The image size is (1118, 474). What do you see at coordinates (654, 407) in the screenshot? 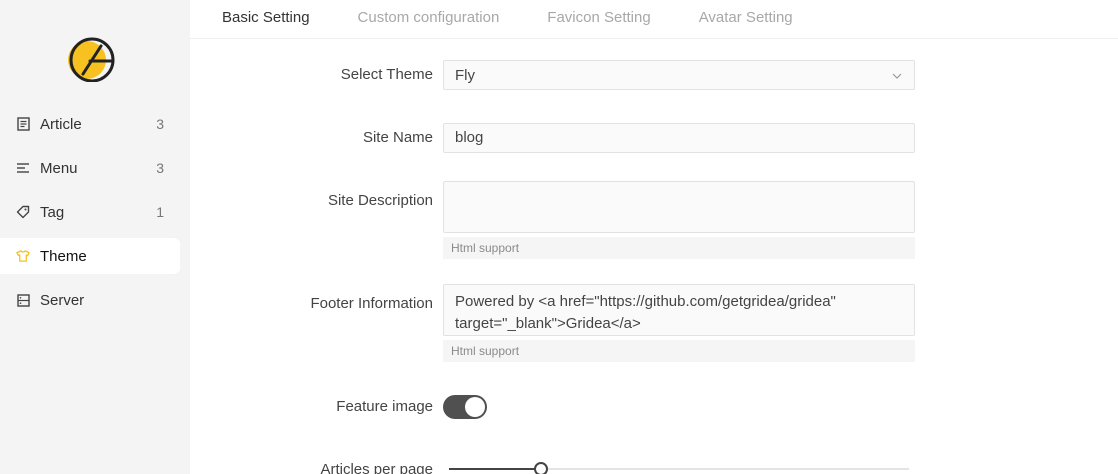
I see `form-row-feature-image: Feature image` at bounding box center [654, 407].